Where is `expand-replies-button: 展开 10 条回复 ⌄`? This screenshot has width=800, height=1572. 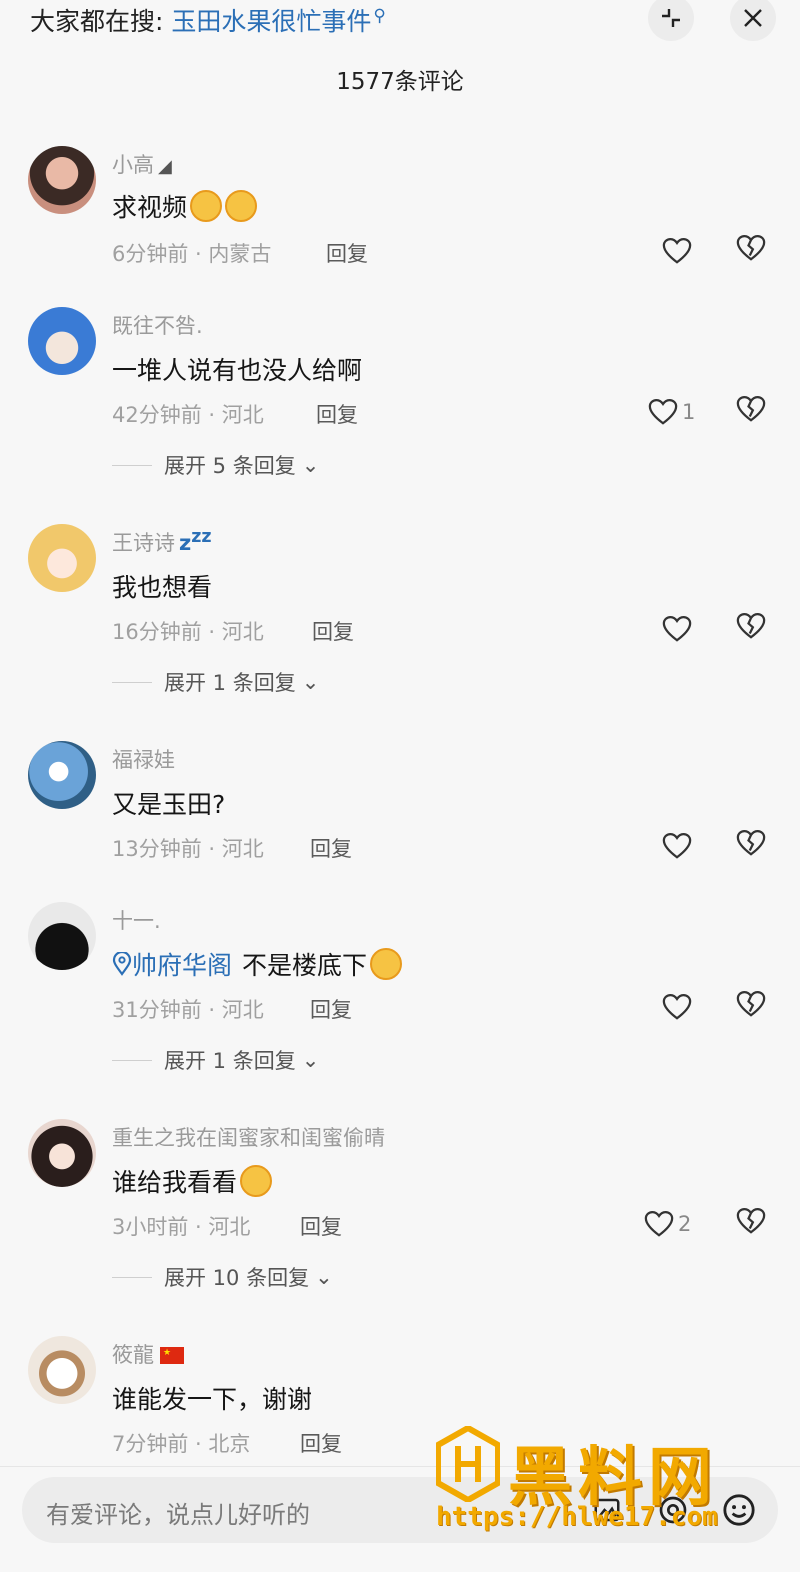 expand-replies-button: 展开 10 条回复 ⌄ is located at coordinates (222, 1277).